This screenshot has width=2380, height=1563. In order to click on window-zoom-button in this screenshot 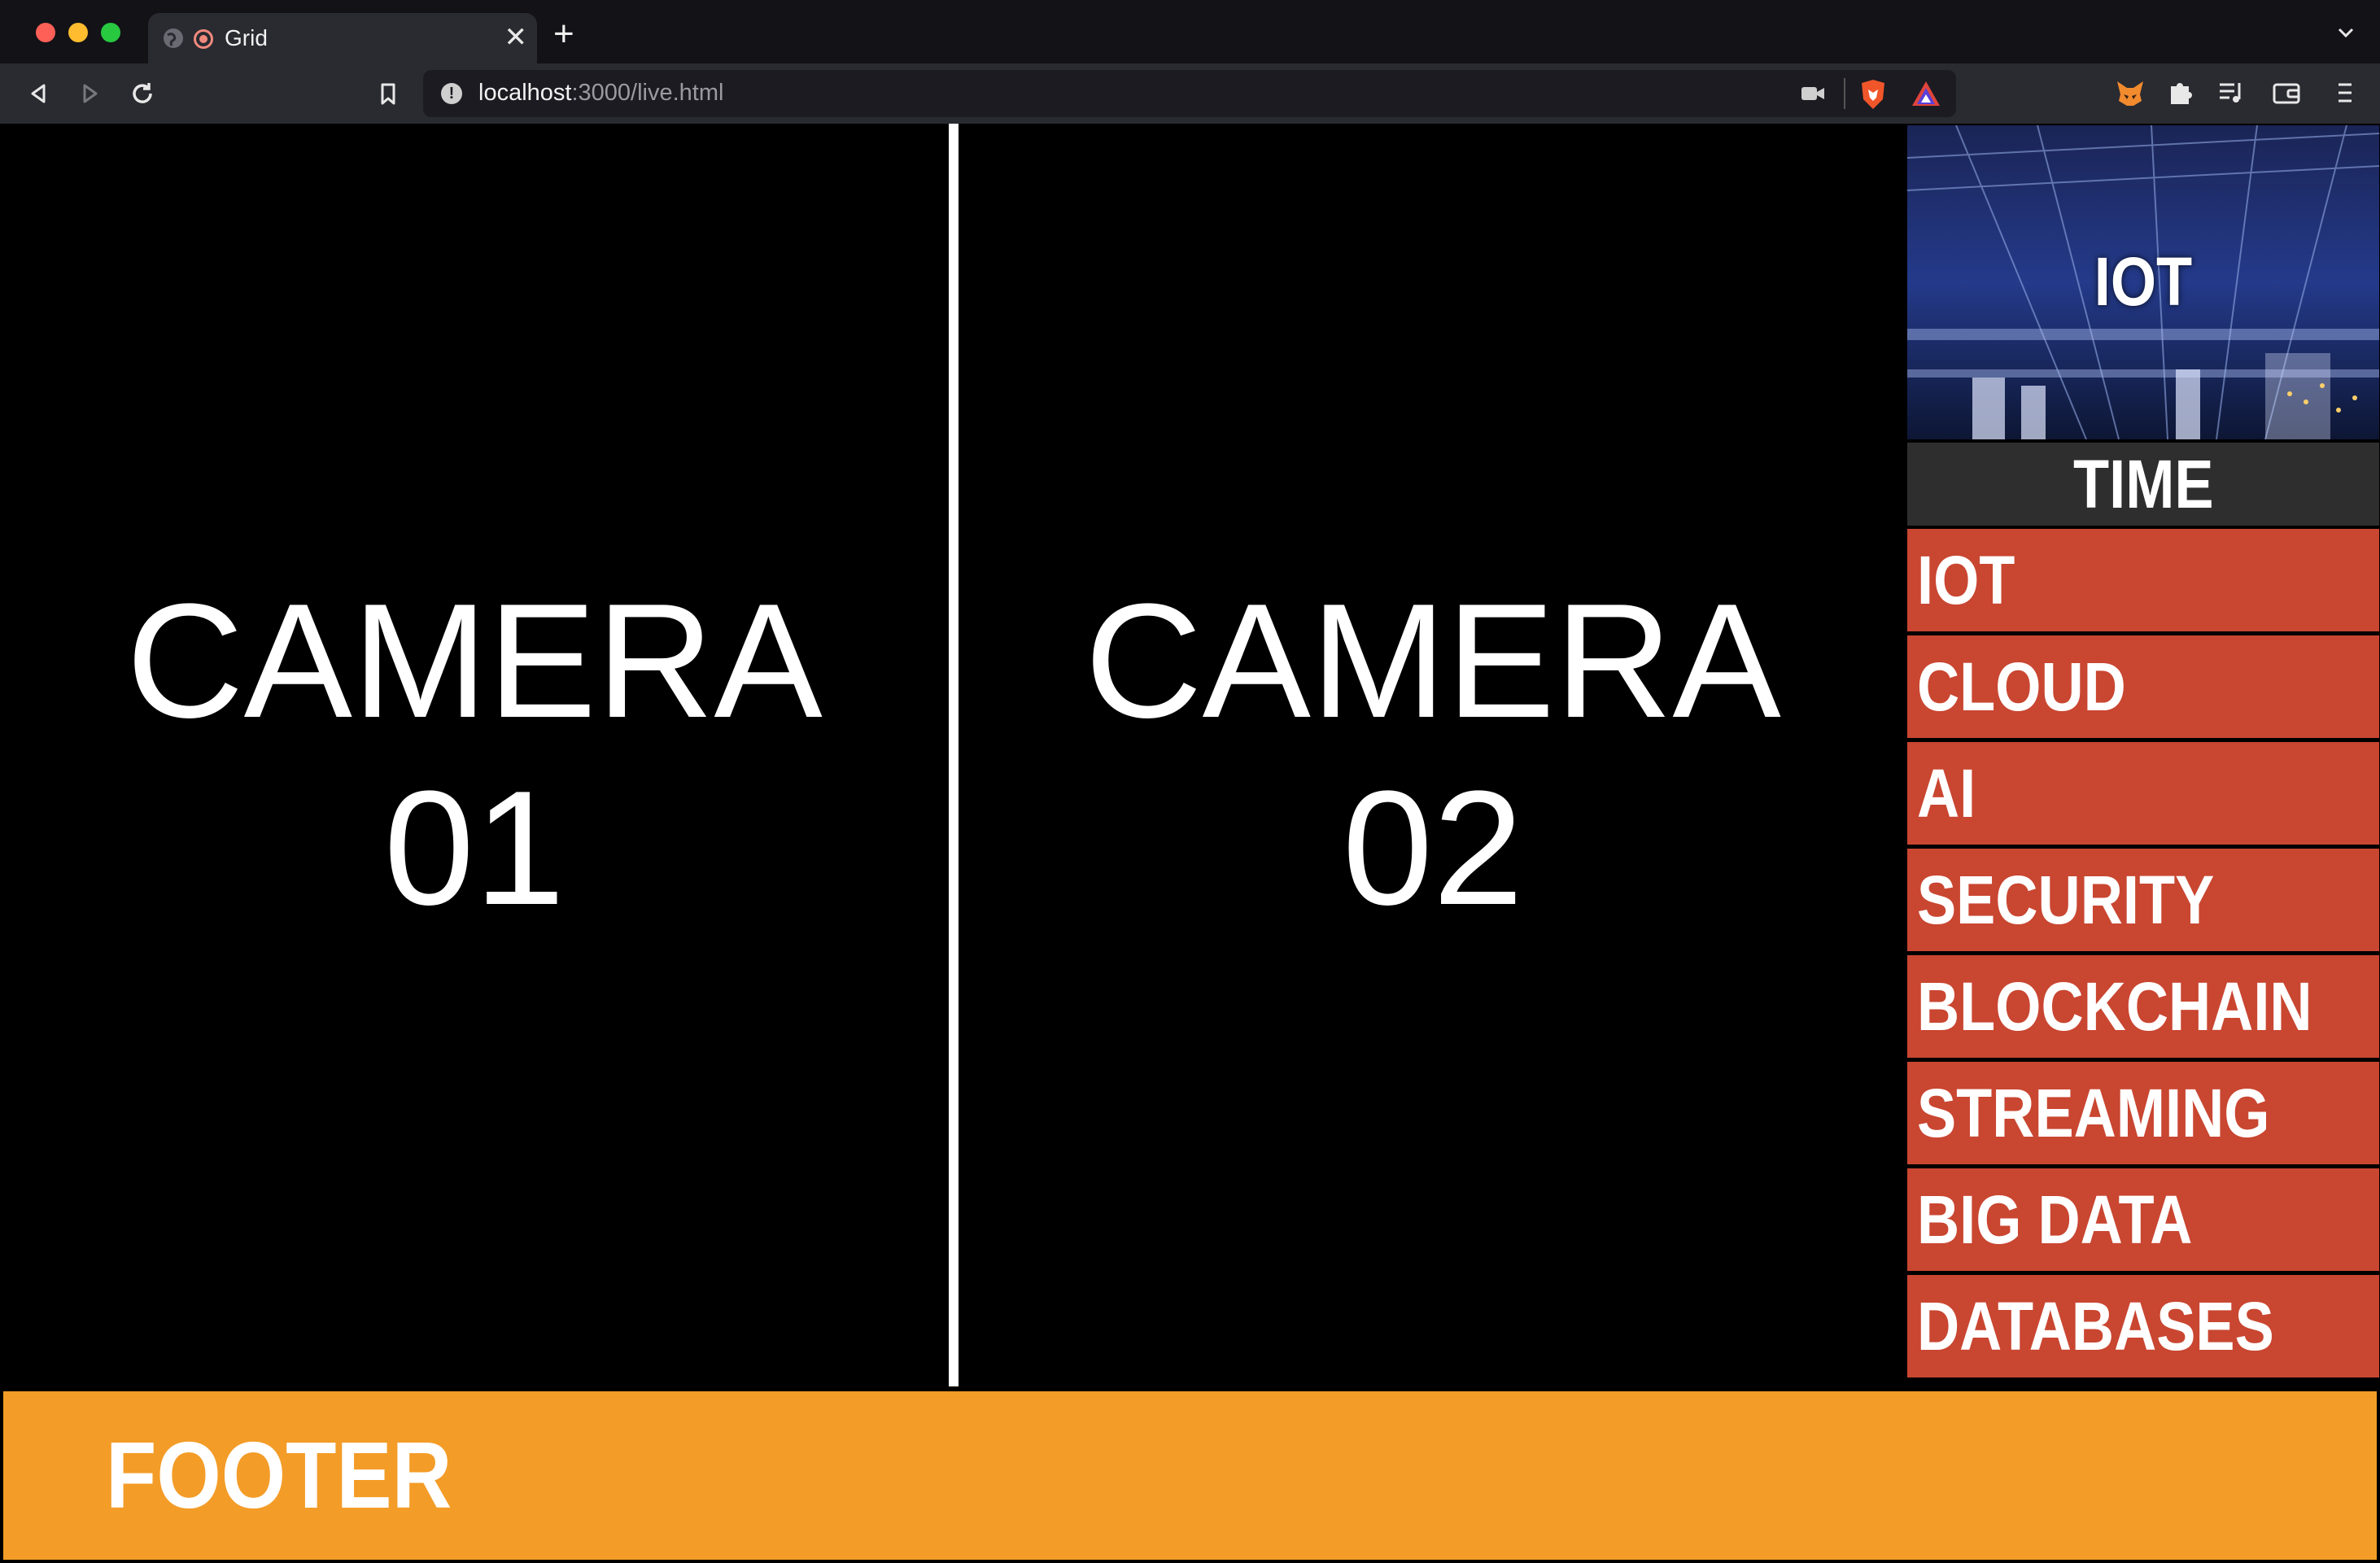, I will do `click(111, 32)`.